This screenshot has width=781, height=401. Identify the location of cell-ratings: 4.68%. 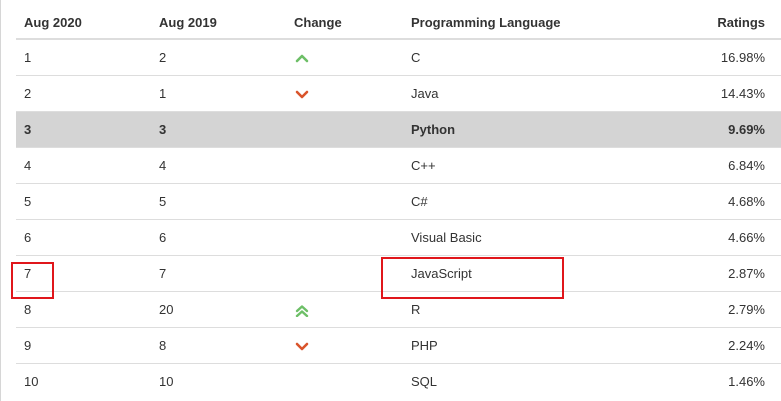
(717, 201).